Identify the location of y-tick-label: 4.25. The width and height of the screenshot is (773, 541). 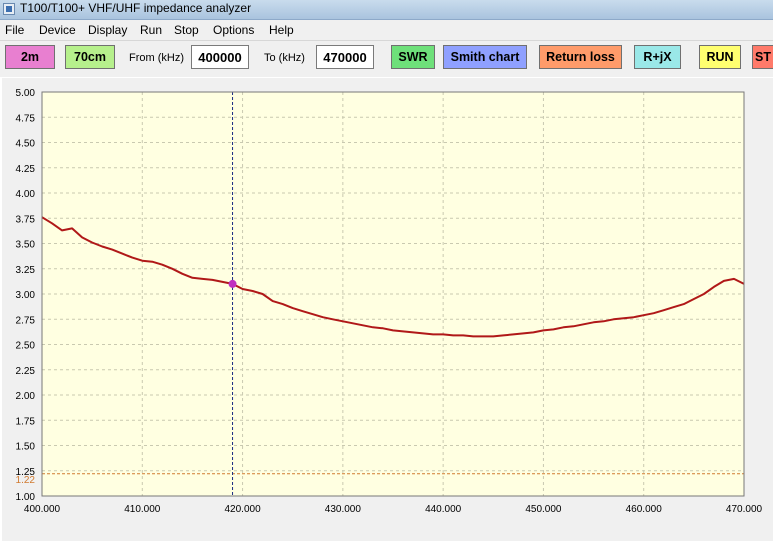
(26, 169).